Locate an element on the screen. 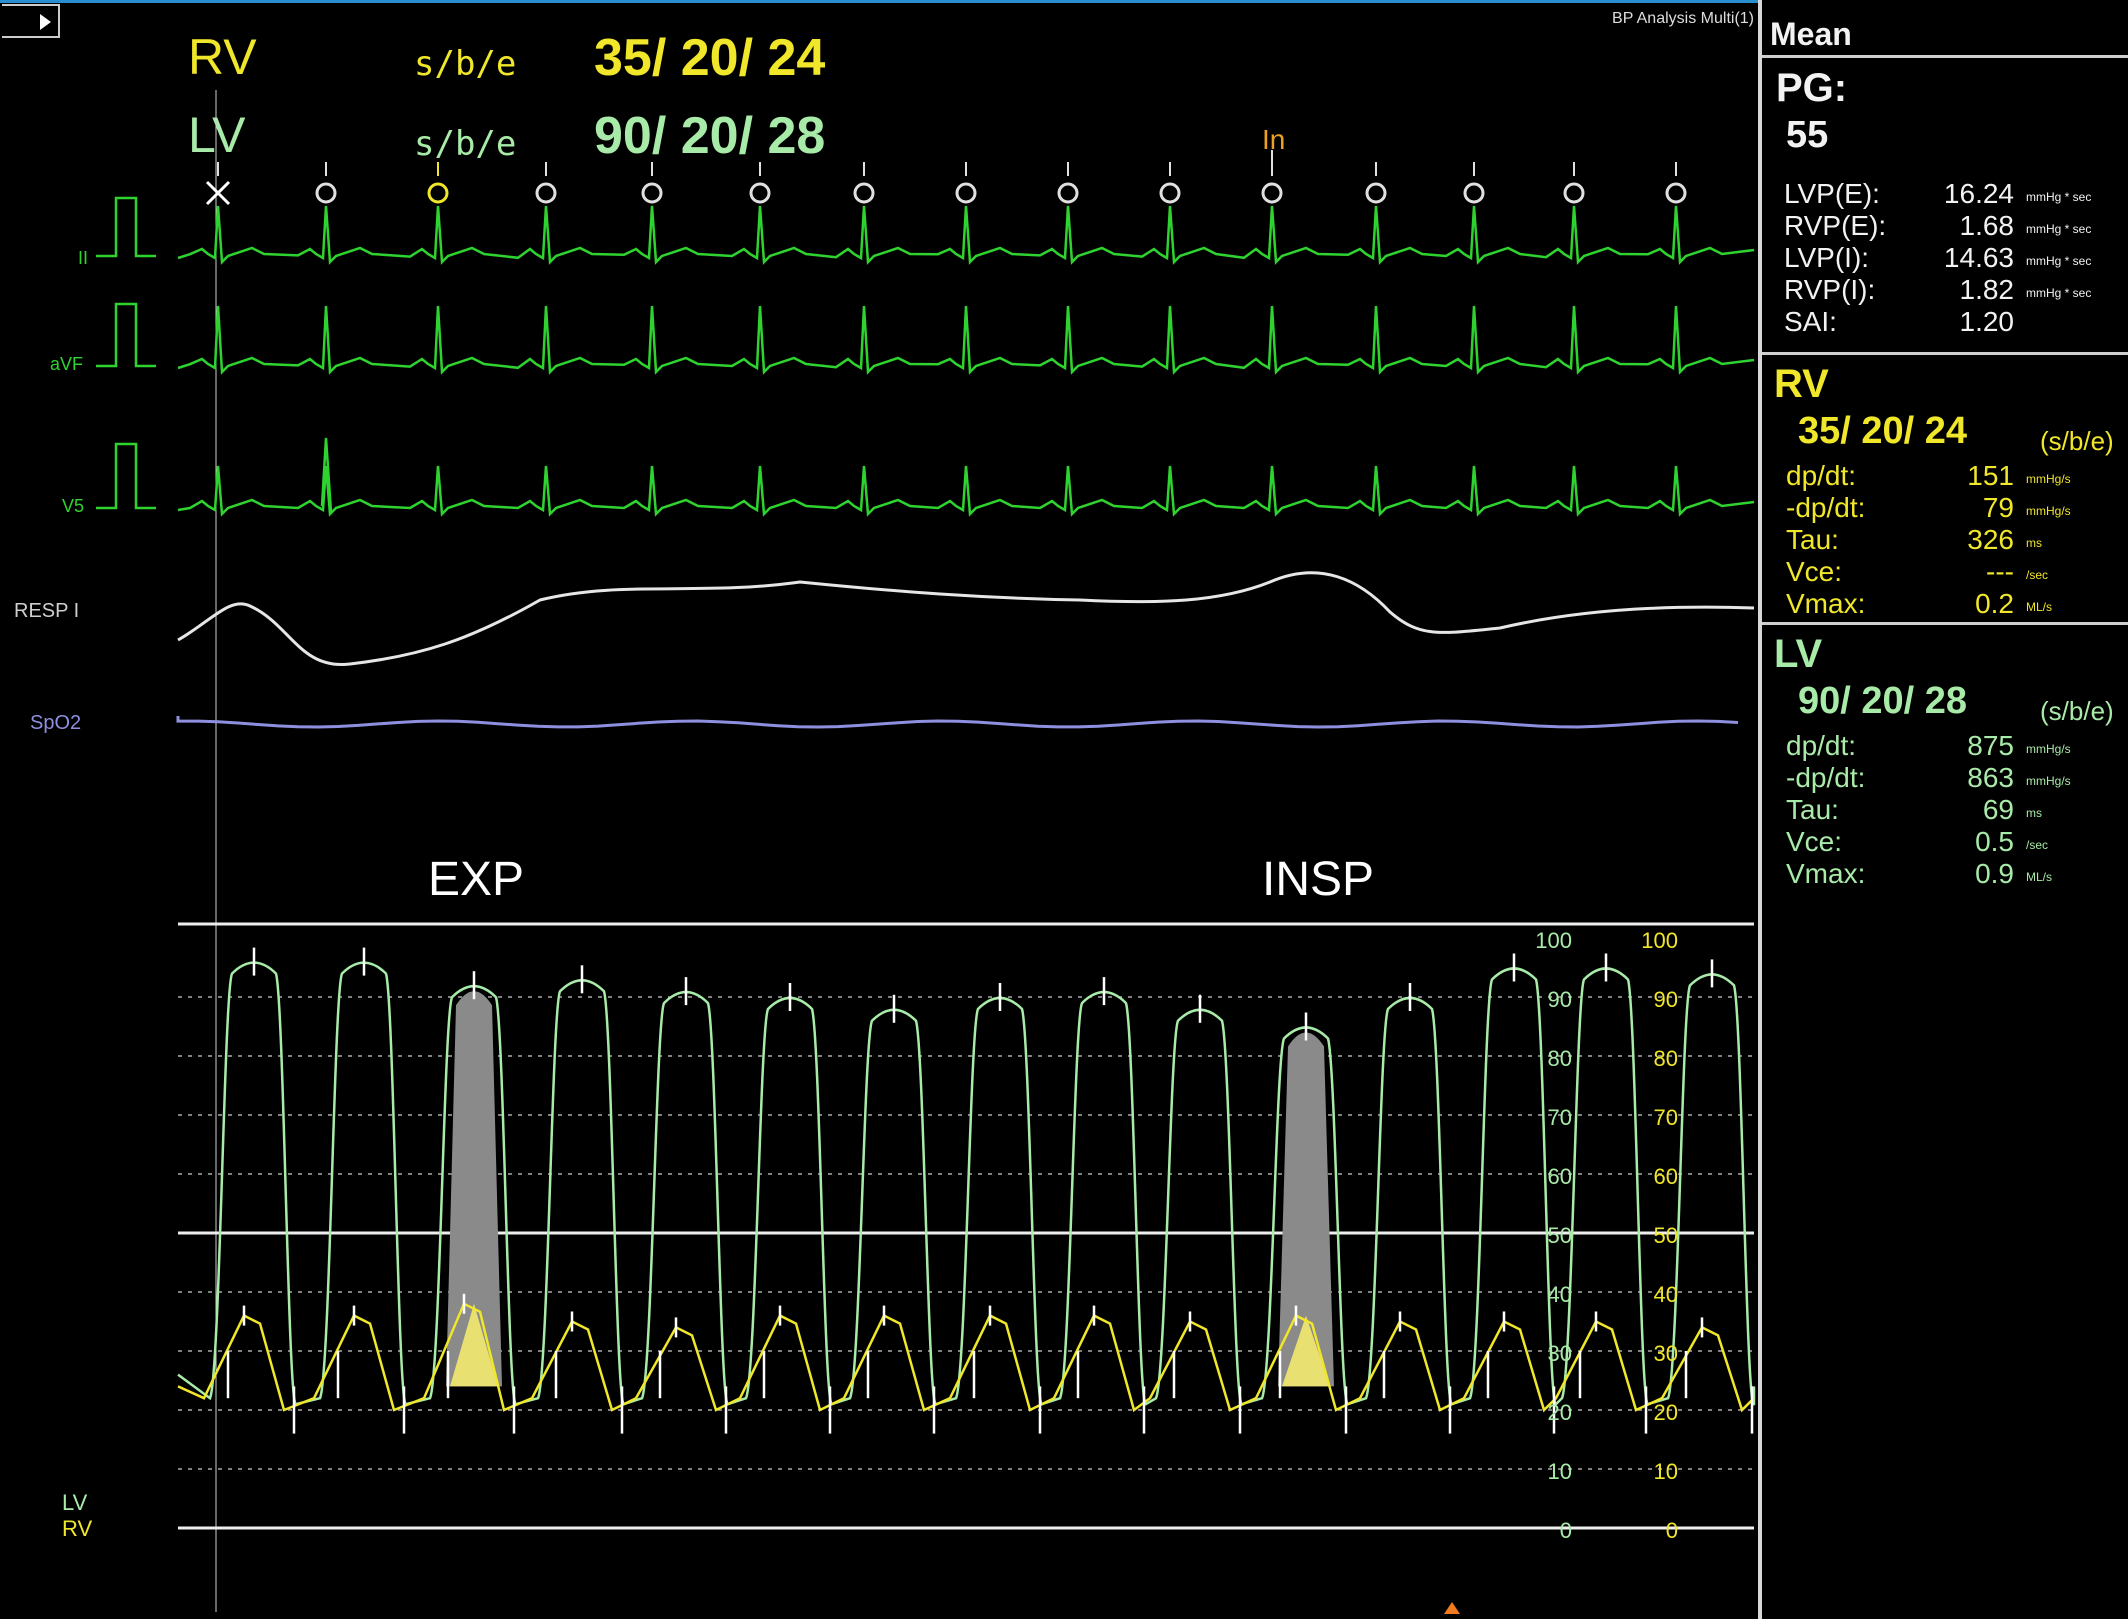 This screenshot has width=2128, height=1619. rv-panel-title: RV is located at coordinates (1801, 384).